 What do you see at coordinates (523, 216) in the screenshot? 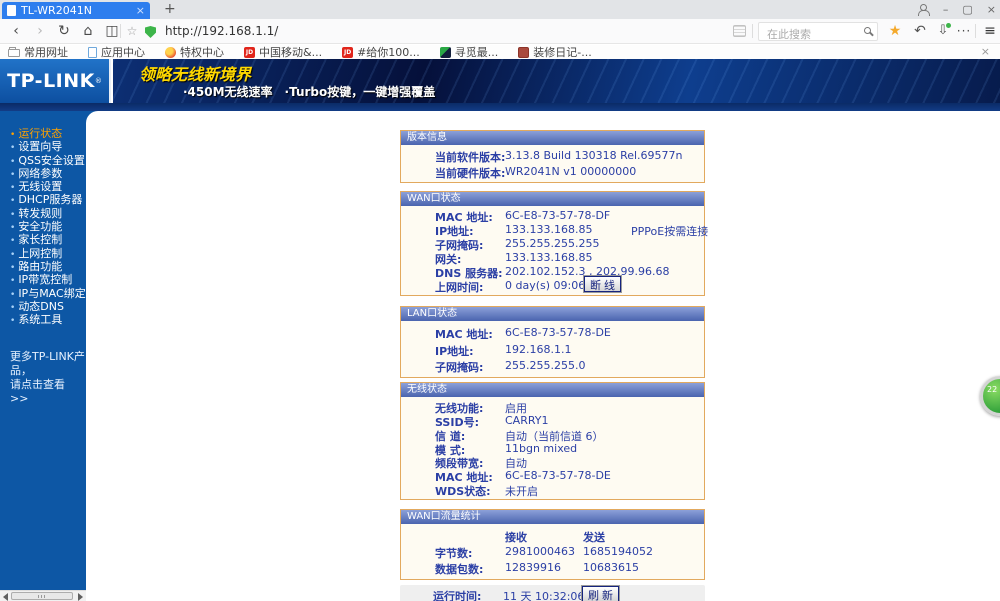
I see `info-row: MAC 地址: 6C-E8-73-57-78-DF` at bounding box center [523, 216].